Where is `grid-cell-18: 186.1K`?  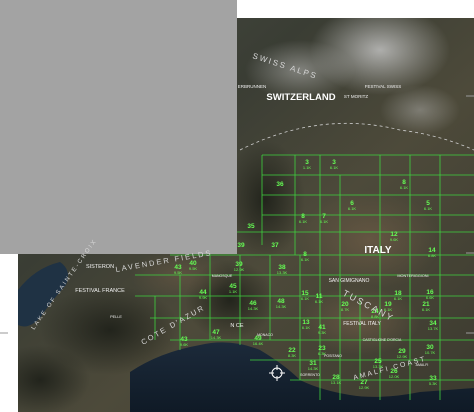 grid-cell-18: 186.1K is located at coordinates (398, 295).